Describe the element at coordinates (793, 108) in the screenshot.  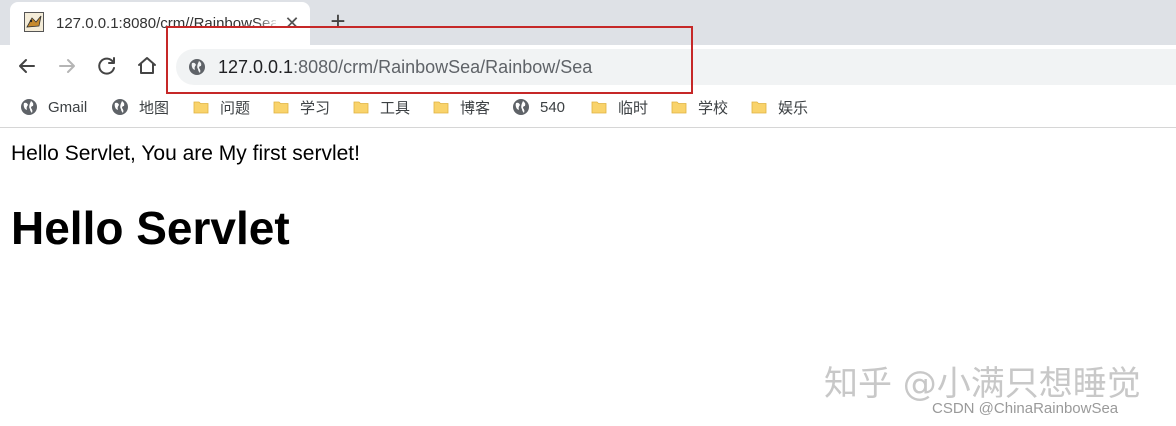
I see `bookmark-label: 娱乐` at that location.